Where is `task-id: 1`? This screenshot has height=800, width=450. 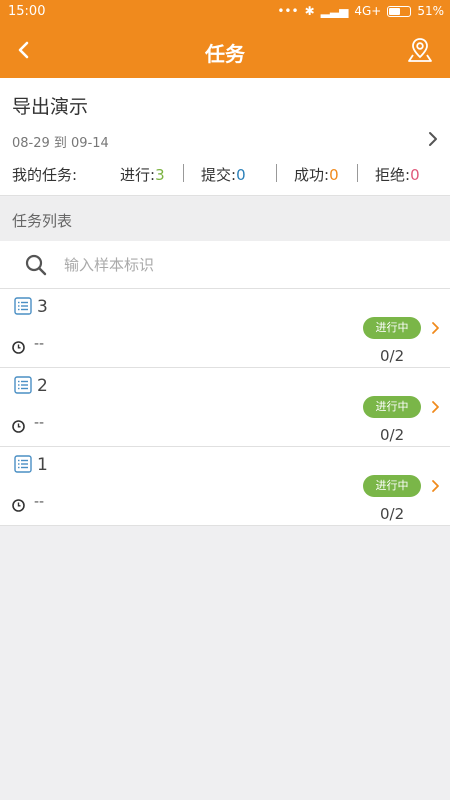 task-id: 1 is located at coordinates (42, 465).